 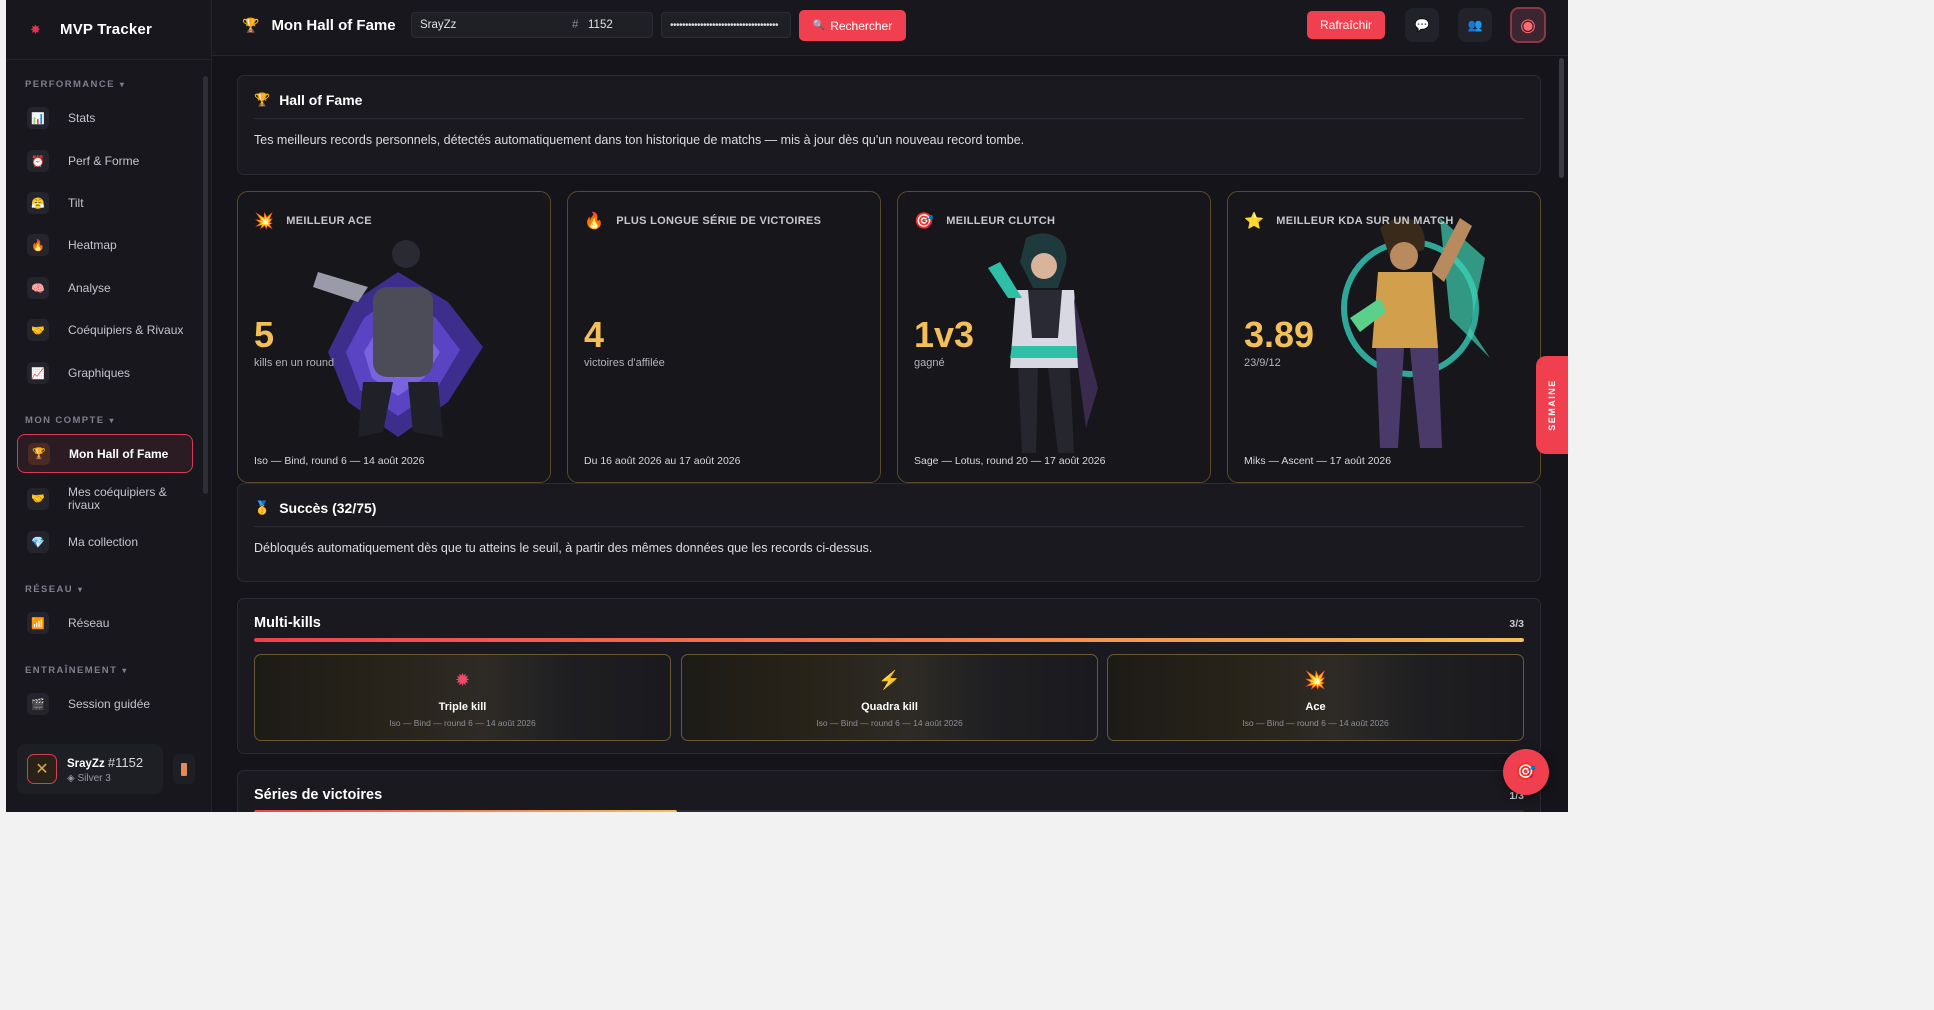 I want to click on stats-icon: 📊, so click(x=38, y=118).